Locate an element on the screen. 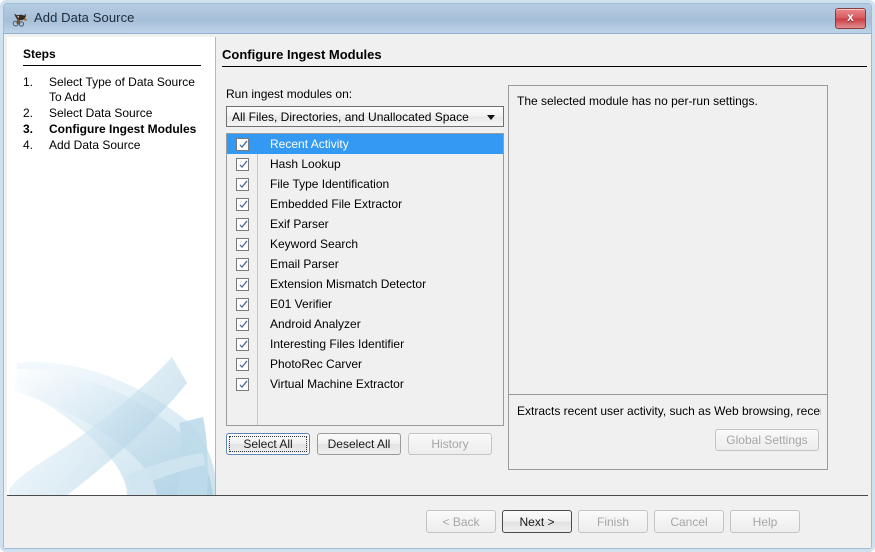 This screenshot has height=552, width=875. module-label: File Type Identification is located at coordinates (330, 184).